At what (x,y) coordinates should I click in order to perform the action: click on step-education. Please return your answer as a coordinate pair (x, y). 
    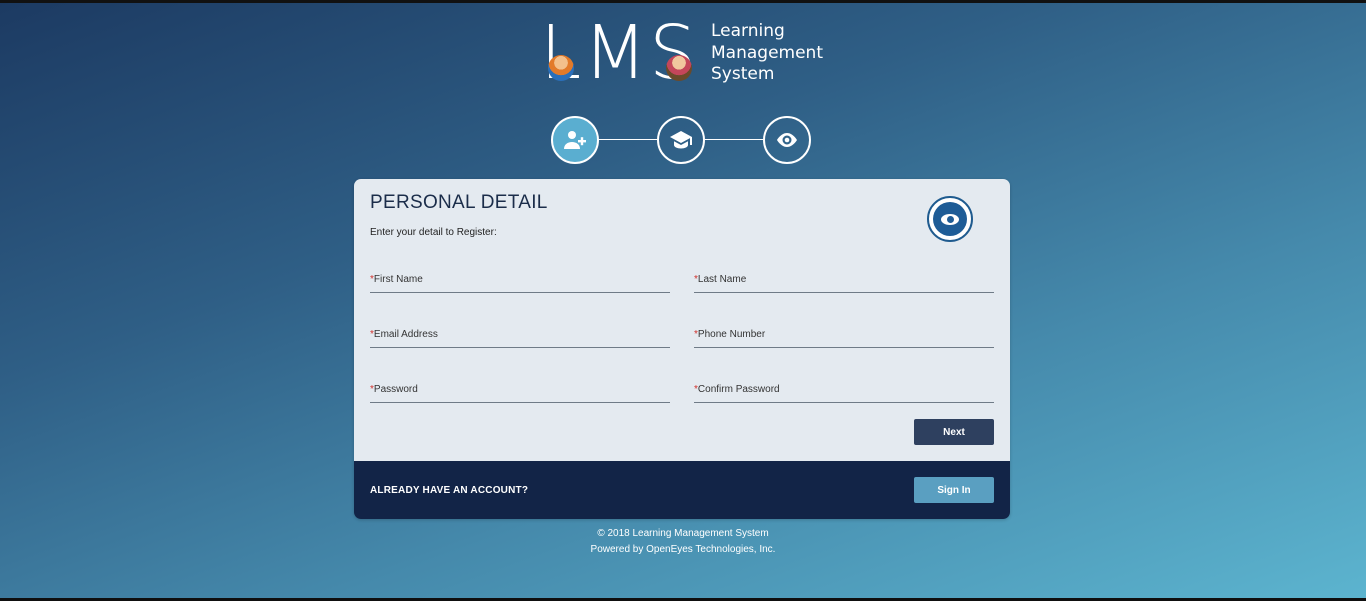
    Looking at the image, I should click on (681, 140).